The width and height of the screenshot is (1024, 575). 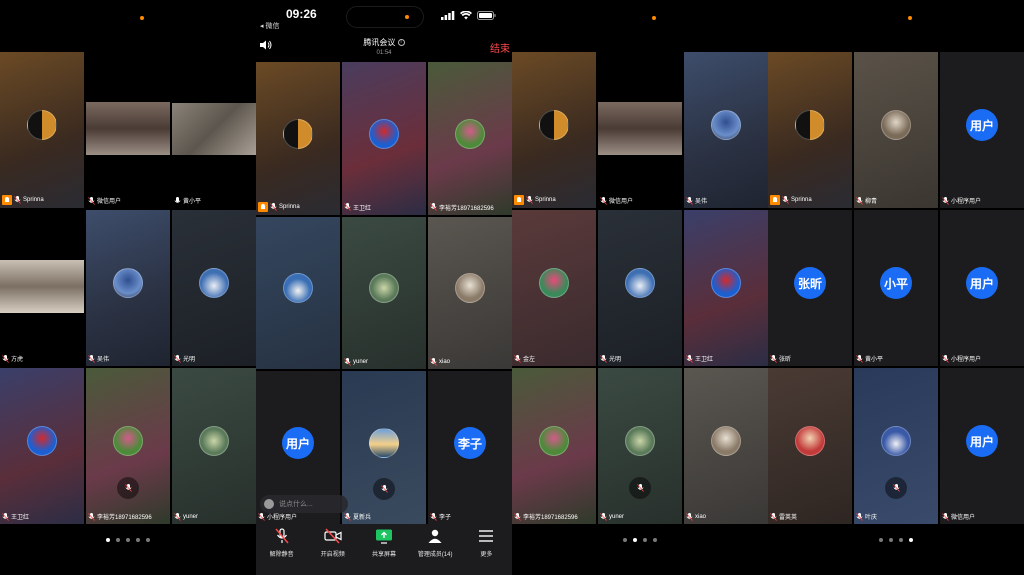 I want to click on wifi-icon, so click(x=466, y=15).